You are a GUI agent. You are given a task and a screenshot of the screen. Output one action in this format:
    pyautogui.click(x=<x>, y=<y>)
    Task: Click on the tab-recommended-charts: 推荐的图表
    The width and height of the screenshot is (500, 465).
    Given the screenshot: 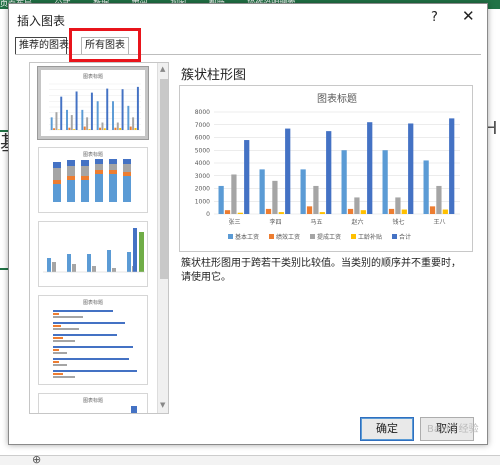 What is the action you would take?
    pyautogui.click(x=42, y=45)
    